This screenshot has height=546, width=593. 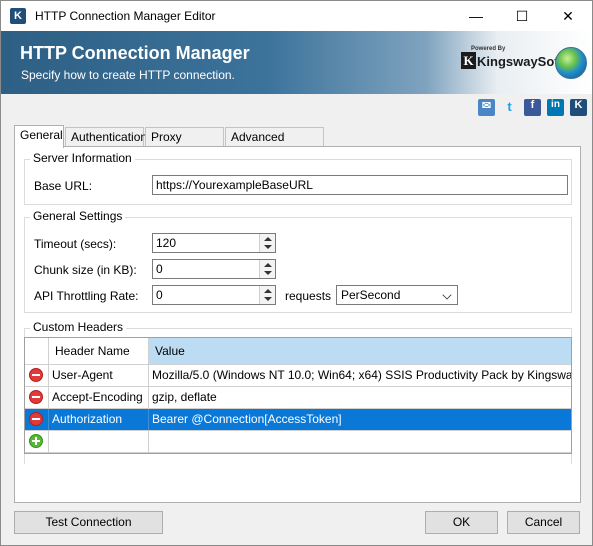 What do you see at coordinates (128, 75) in the screenshot?
I see `banner-subtitle: Specify how to create HTTP connection.` at bounding box center [128, 75].